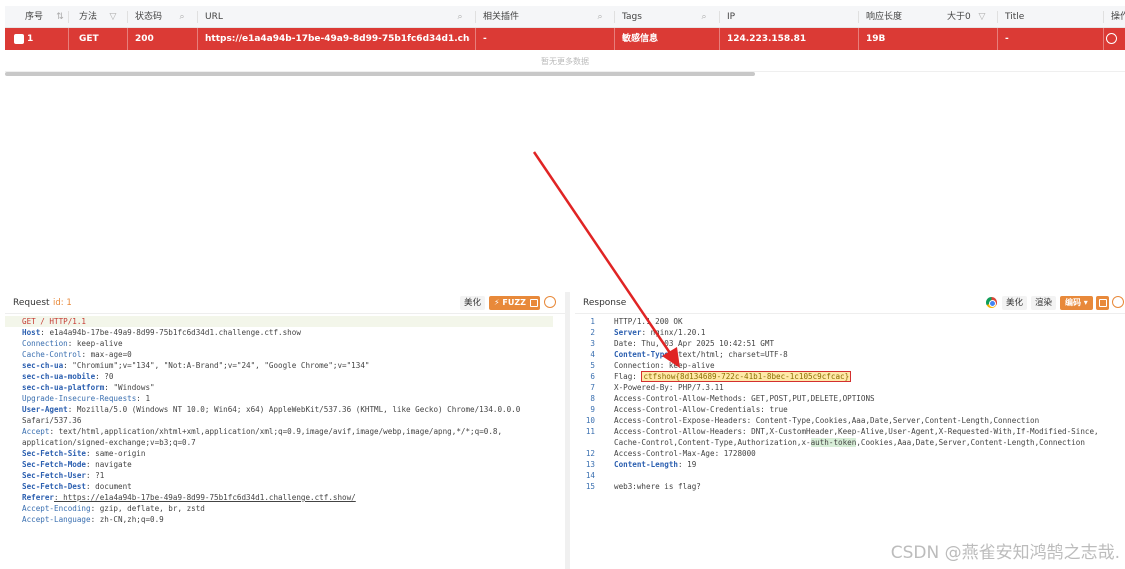 The height and width of the screenshot is (569, 1125). Describe the element at coordinates (1005, 553) in the screenshot. I see `watermark-text: CSDN @燕雀安知鸿鹄之志哉.` at that location.